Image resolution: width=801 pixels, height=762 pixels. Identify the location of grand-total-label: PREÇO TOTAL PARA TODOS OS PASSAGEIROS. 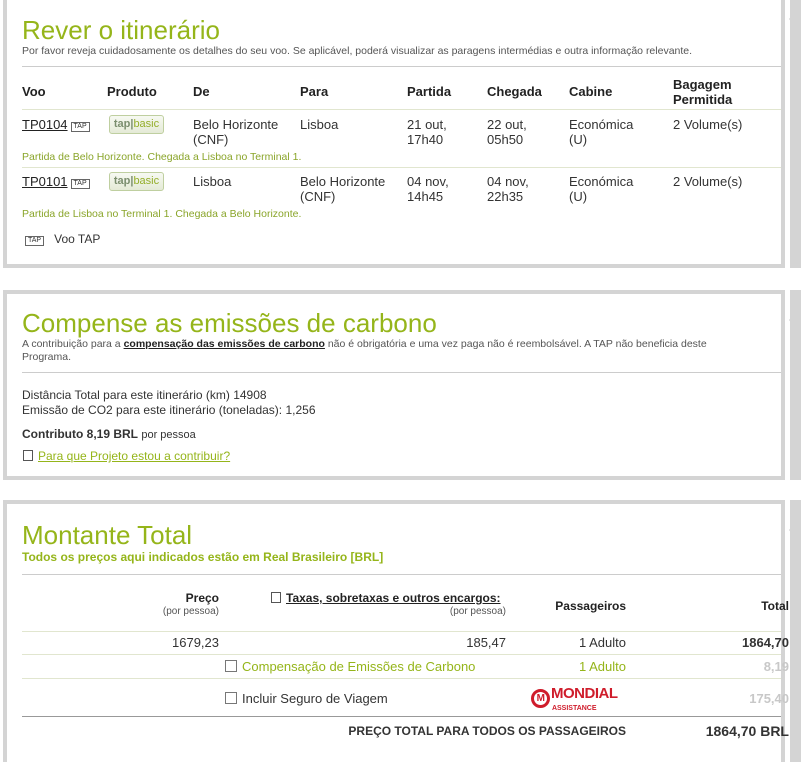
(487, 731).